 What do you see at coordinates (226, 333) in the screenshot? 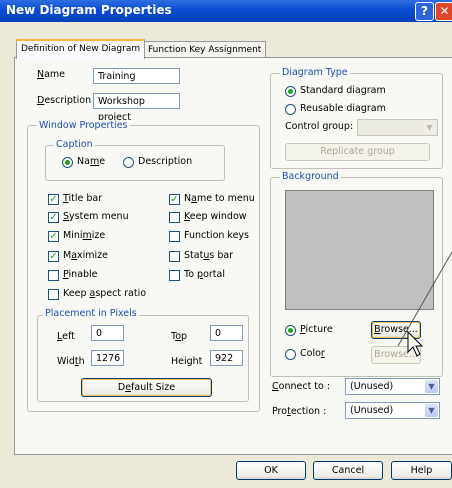
I see `top-input: 0` at bounding box center [226, 333].